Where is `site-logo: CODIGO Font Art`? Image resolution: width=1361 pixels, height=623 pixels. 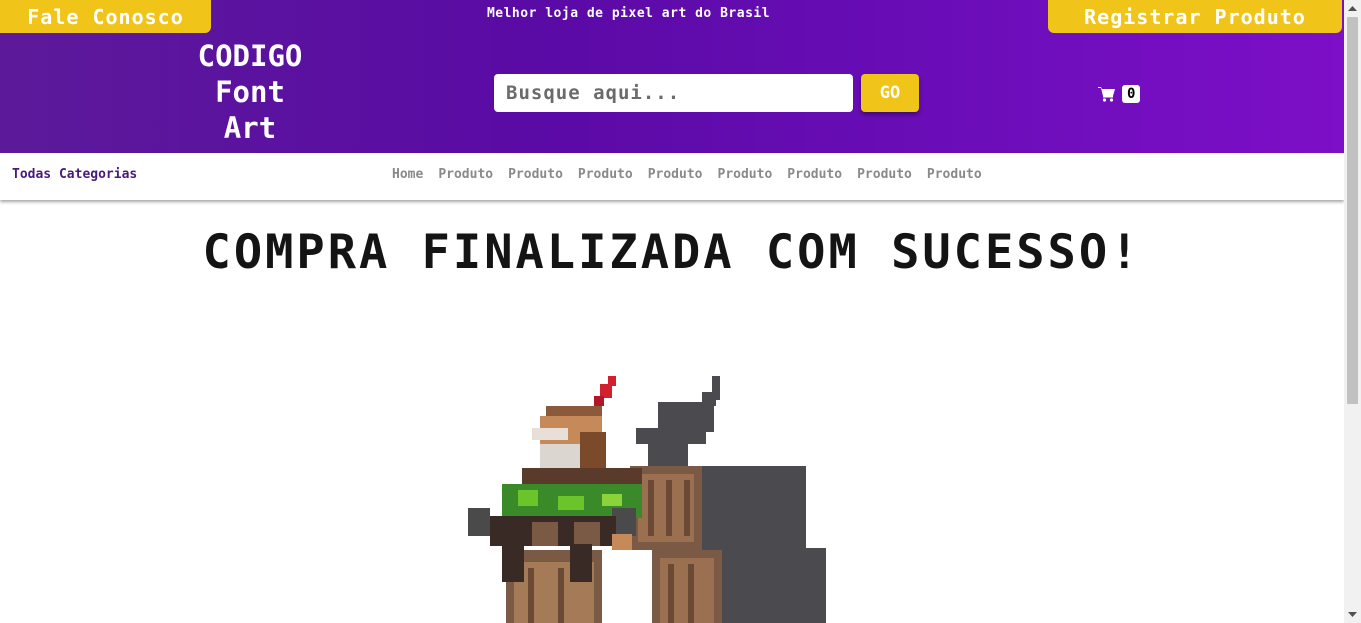 site-logo: CODIGO Font Art is located at coordinates (250, 92).